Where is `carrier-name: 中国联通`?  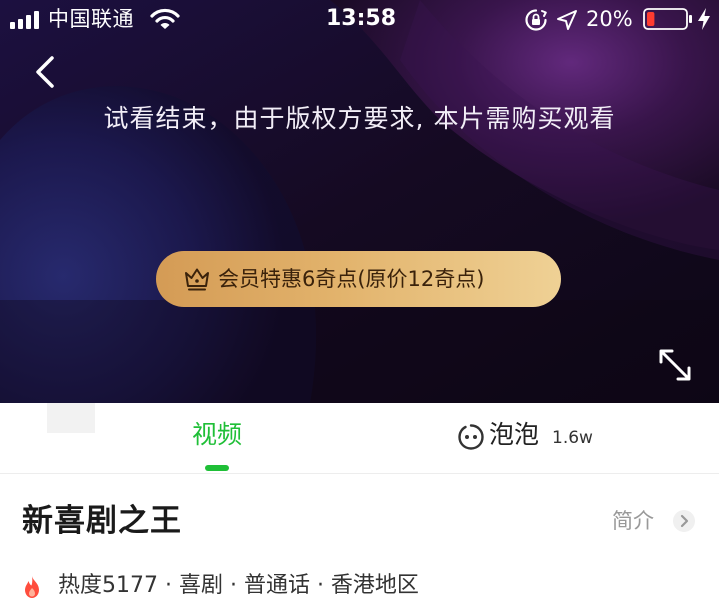
carrier-name: 中国联通 is located at coordinates (91, 19).